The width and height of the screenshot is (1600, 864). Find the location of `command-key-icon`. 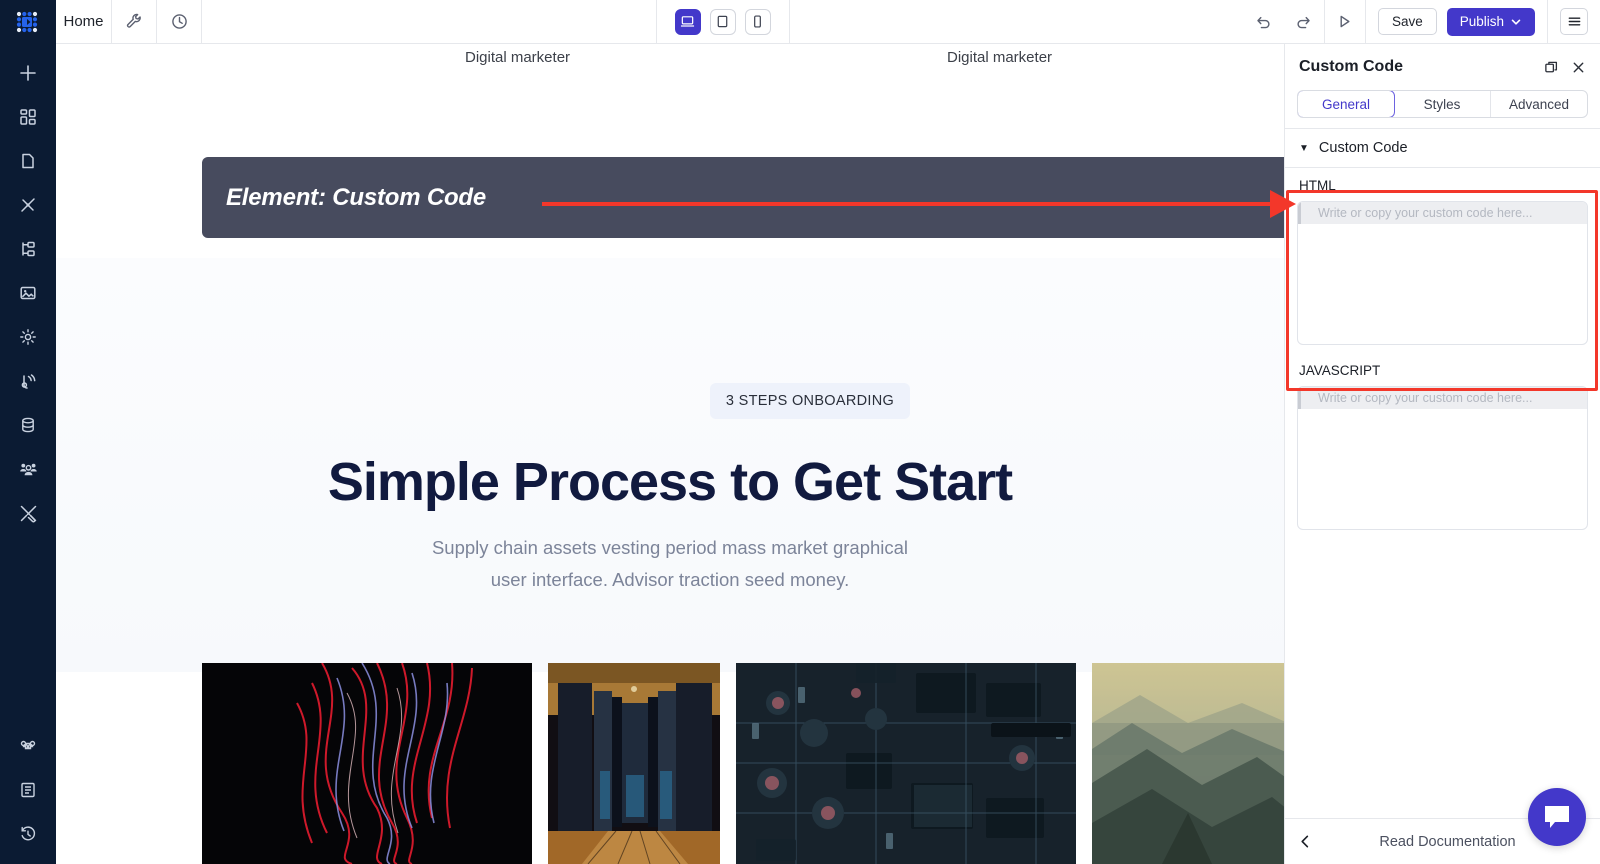

command-key-icon is located at coordinates (28, 745).